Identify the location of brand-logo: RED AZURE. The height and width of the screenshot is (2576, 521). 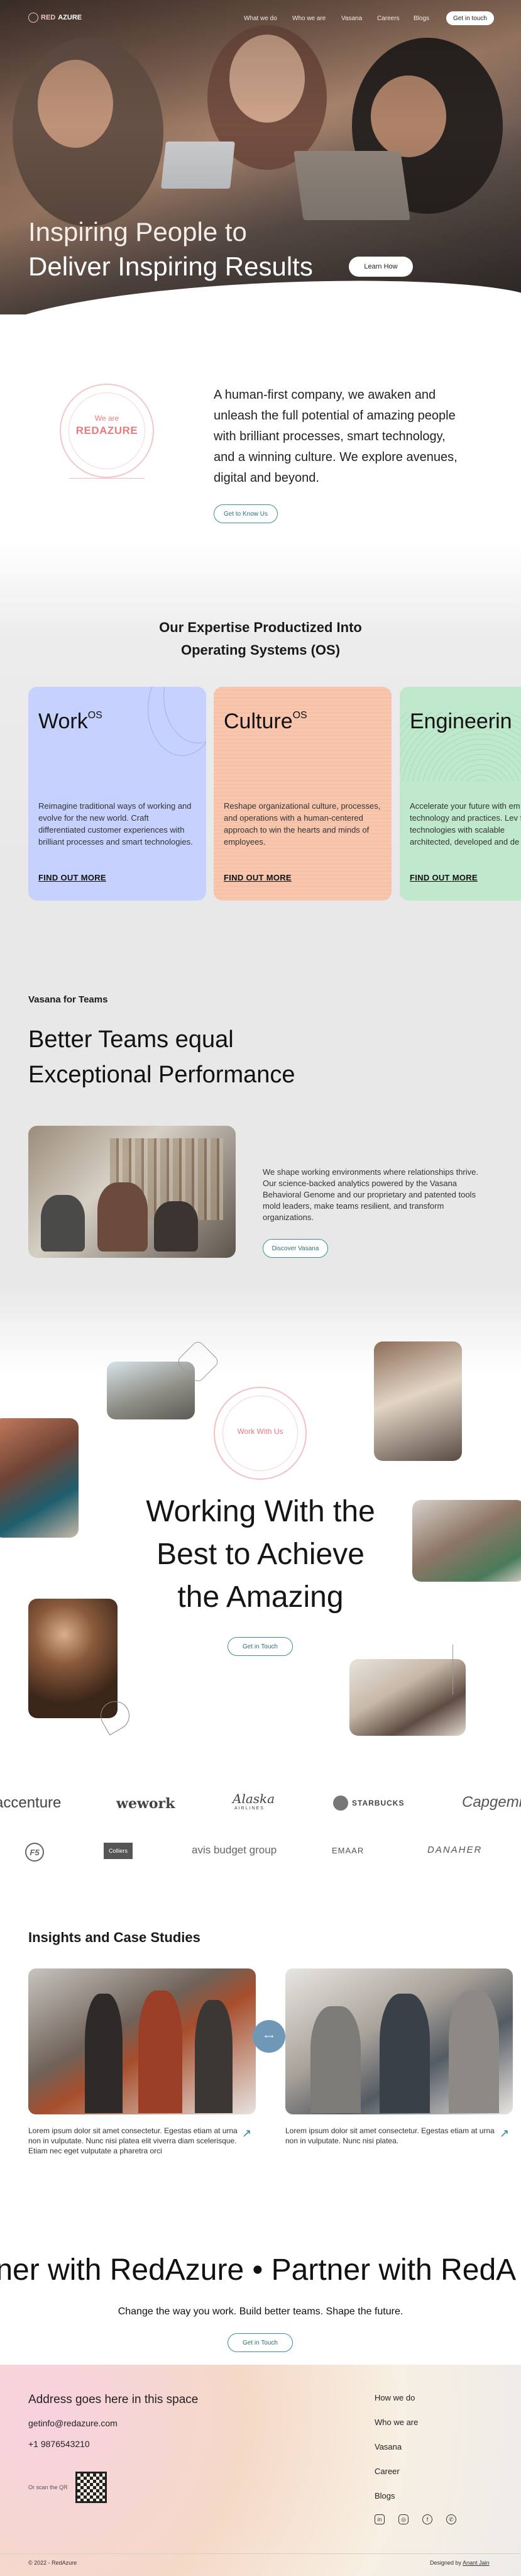
(55, 18).